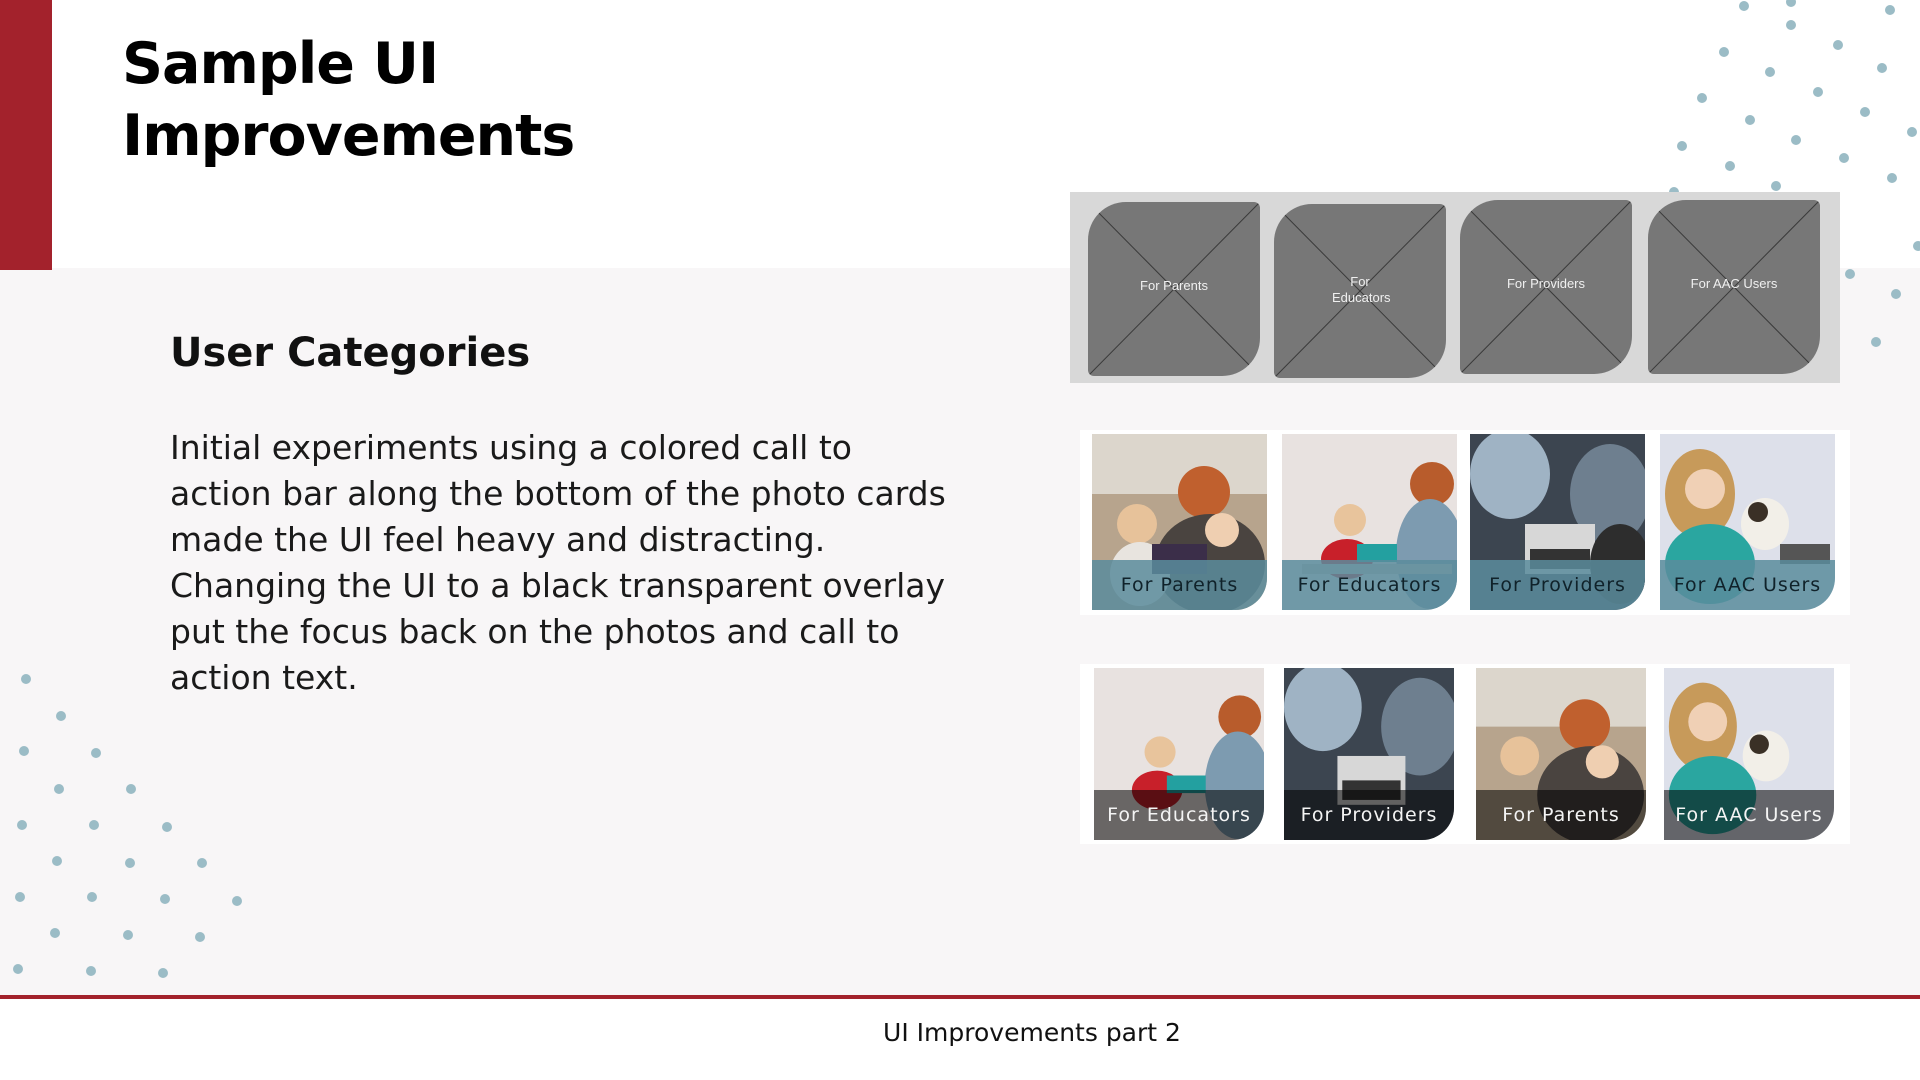 This screenshot has height=1080, width=1920. What do you see at coordinates (1749, 815) in the screenshot?
I see `cta-overlay: For AAC Users` at bounding box center [1749, 815].